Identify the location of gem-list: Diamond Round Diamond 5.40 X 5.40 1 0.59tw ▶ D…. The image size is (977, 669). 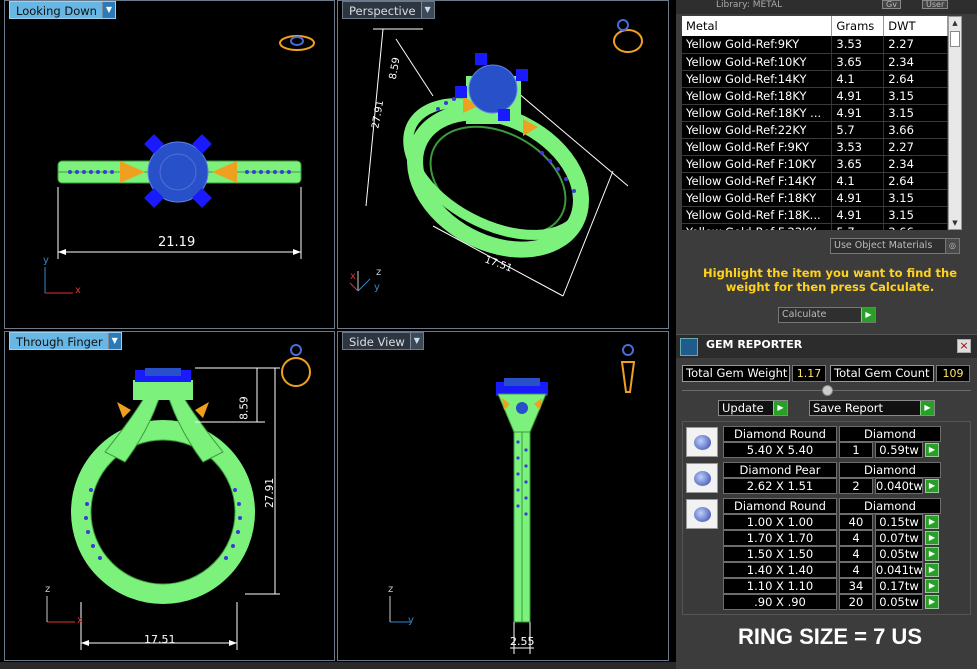
(826, 518).